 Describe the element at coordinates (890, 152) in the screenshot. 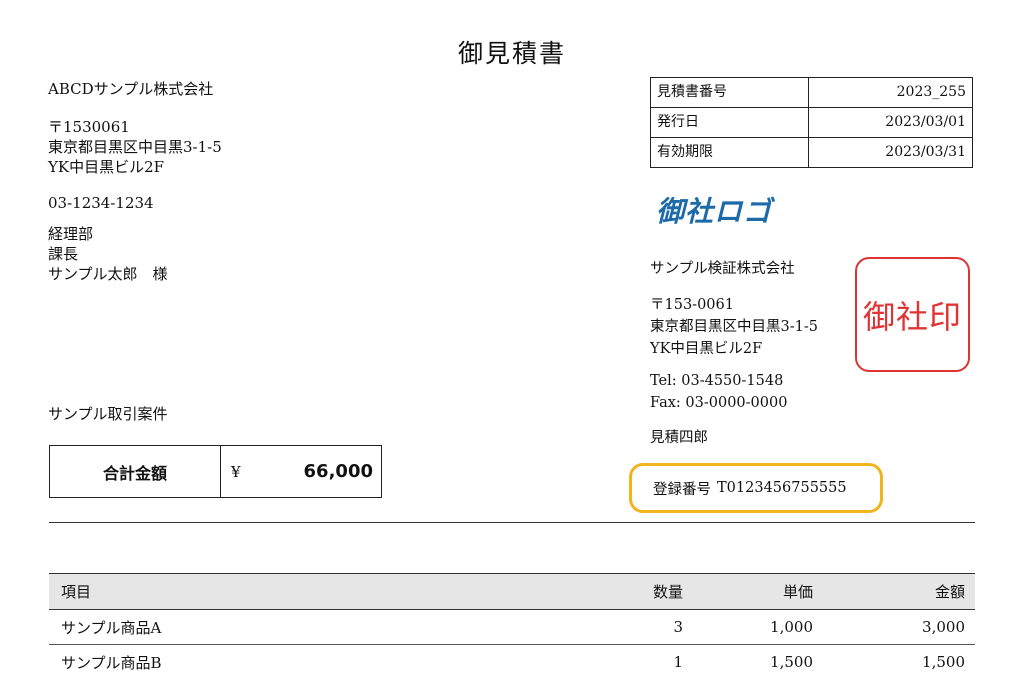

I see `meta-value: 2023/03/31` at that location.